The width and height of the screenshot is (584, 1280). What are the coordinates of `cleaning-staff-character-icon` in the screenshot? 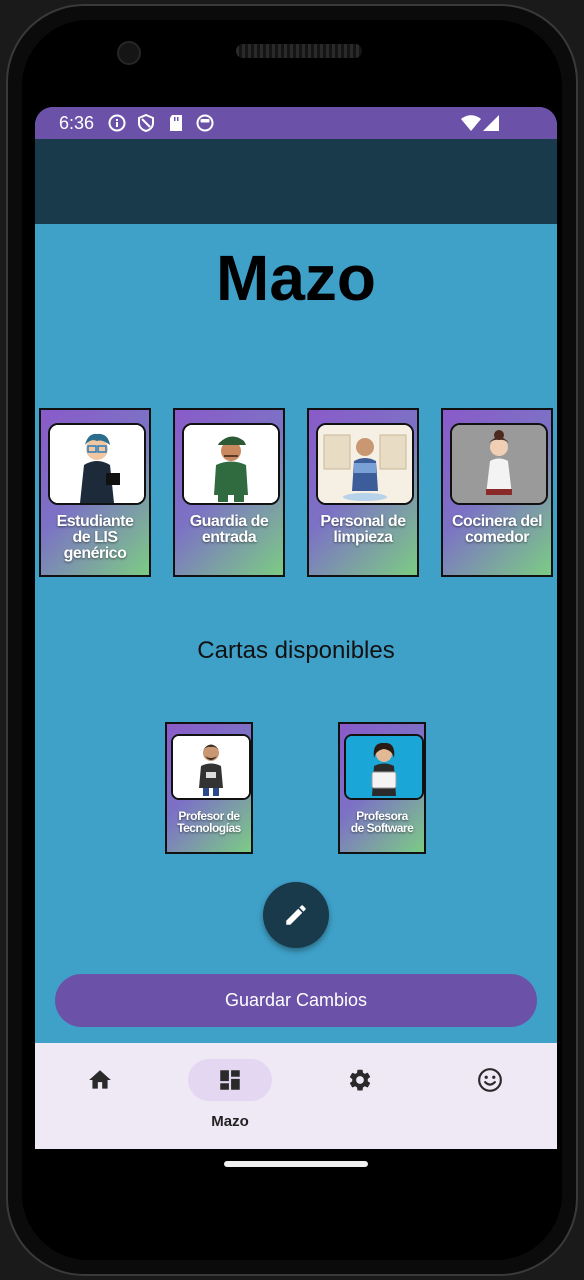 It's located at (365, 464).